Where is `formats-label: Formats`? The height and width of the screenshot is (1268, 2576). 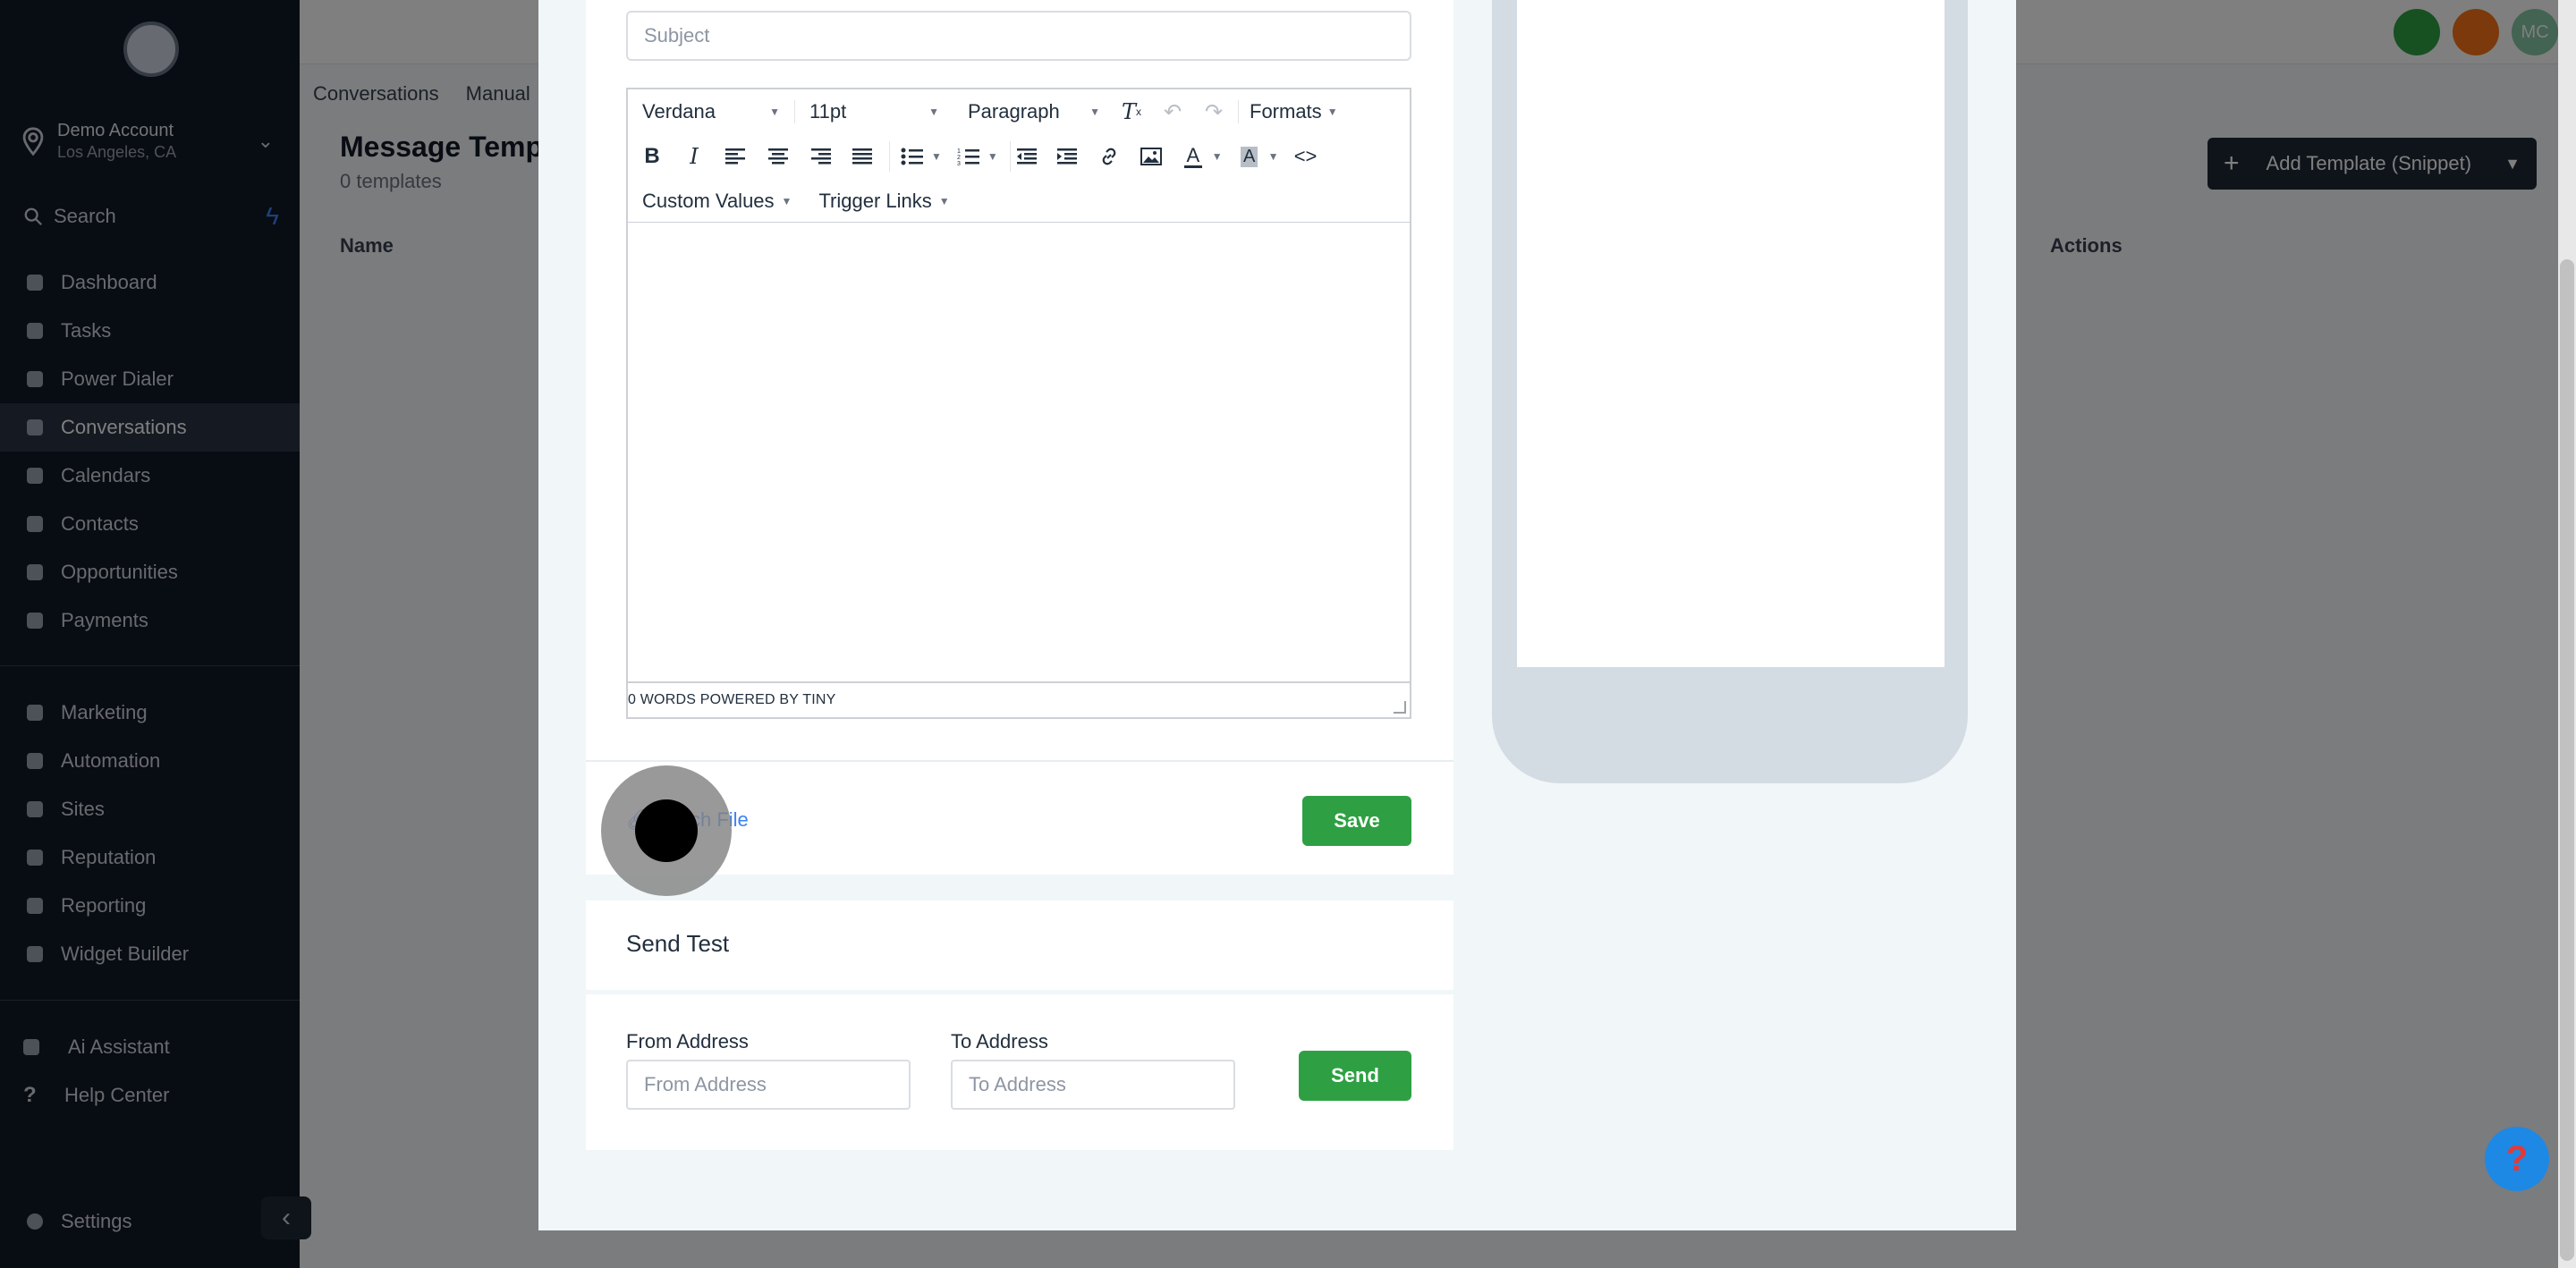
formats-label: Formats is located at coordinates (1286, 111).